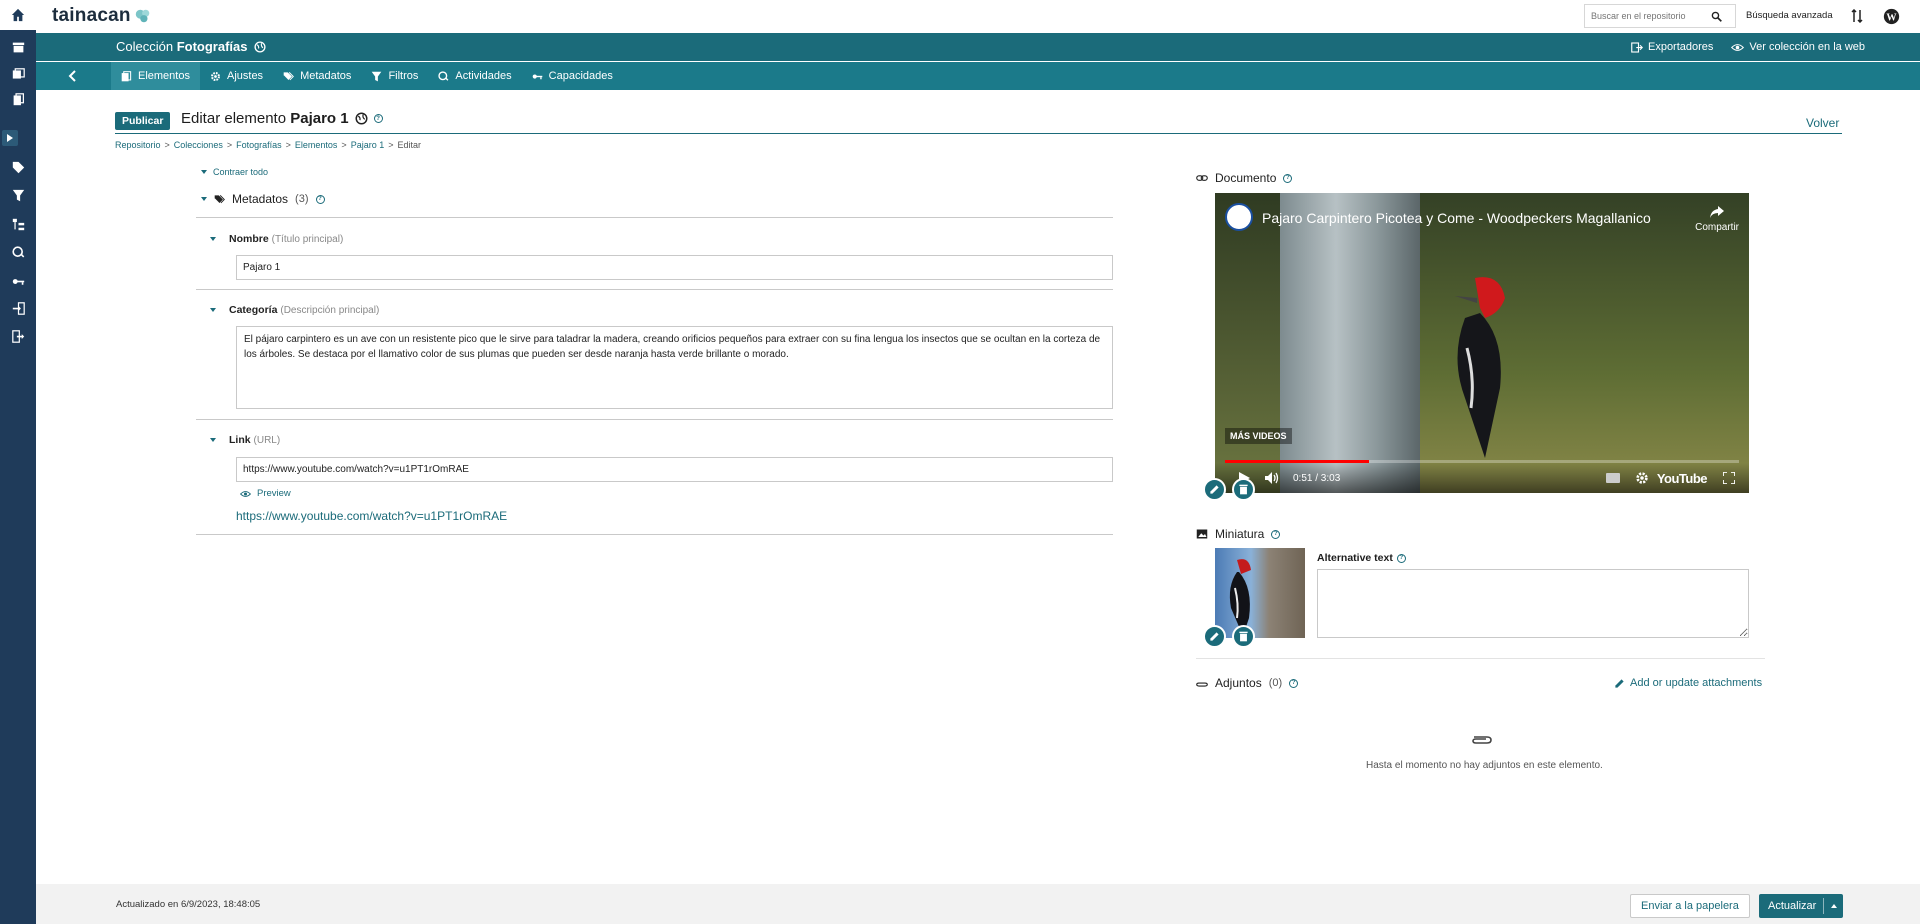 The height and width of the screenshot is (924, 1920). What do you see at coordinates (10, 138) in the screenshot?
I see `expand-sidebar-button` at bounding box center [10, 138].